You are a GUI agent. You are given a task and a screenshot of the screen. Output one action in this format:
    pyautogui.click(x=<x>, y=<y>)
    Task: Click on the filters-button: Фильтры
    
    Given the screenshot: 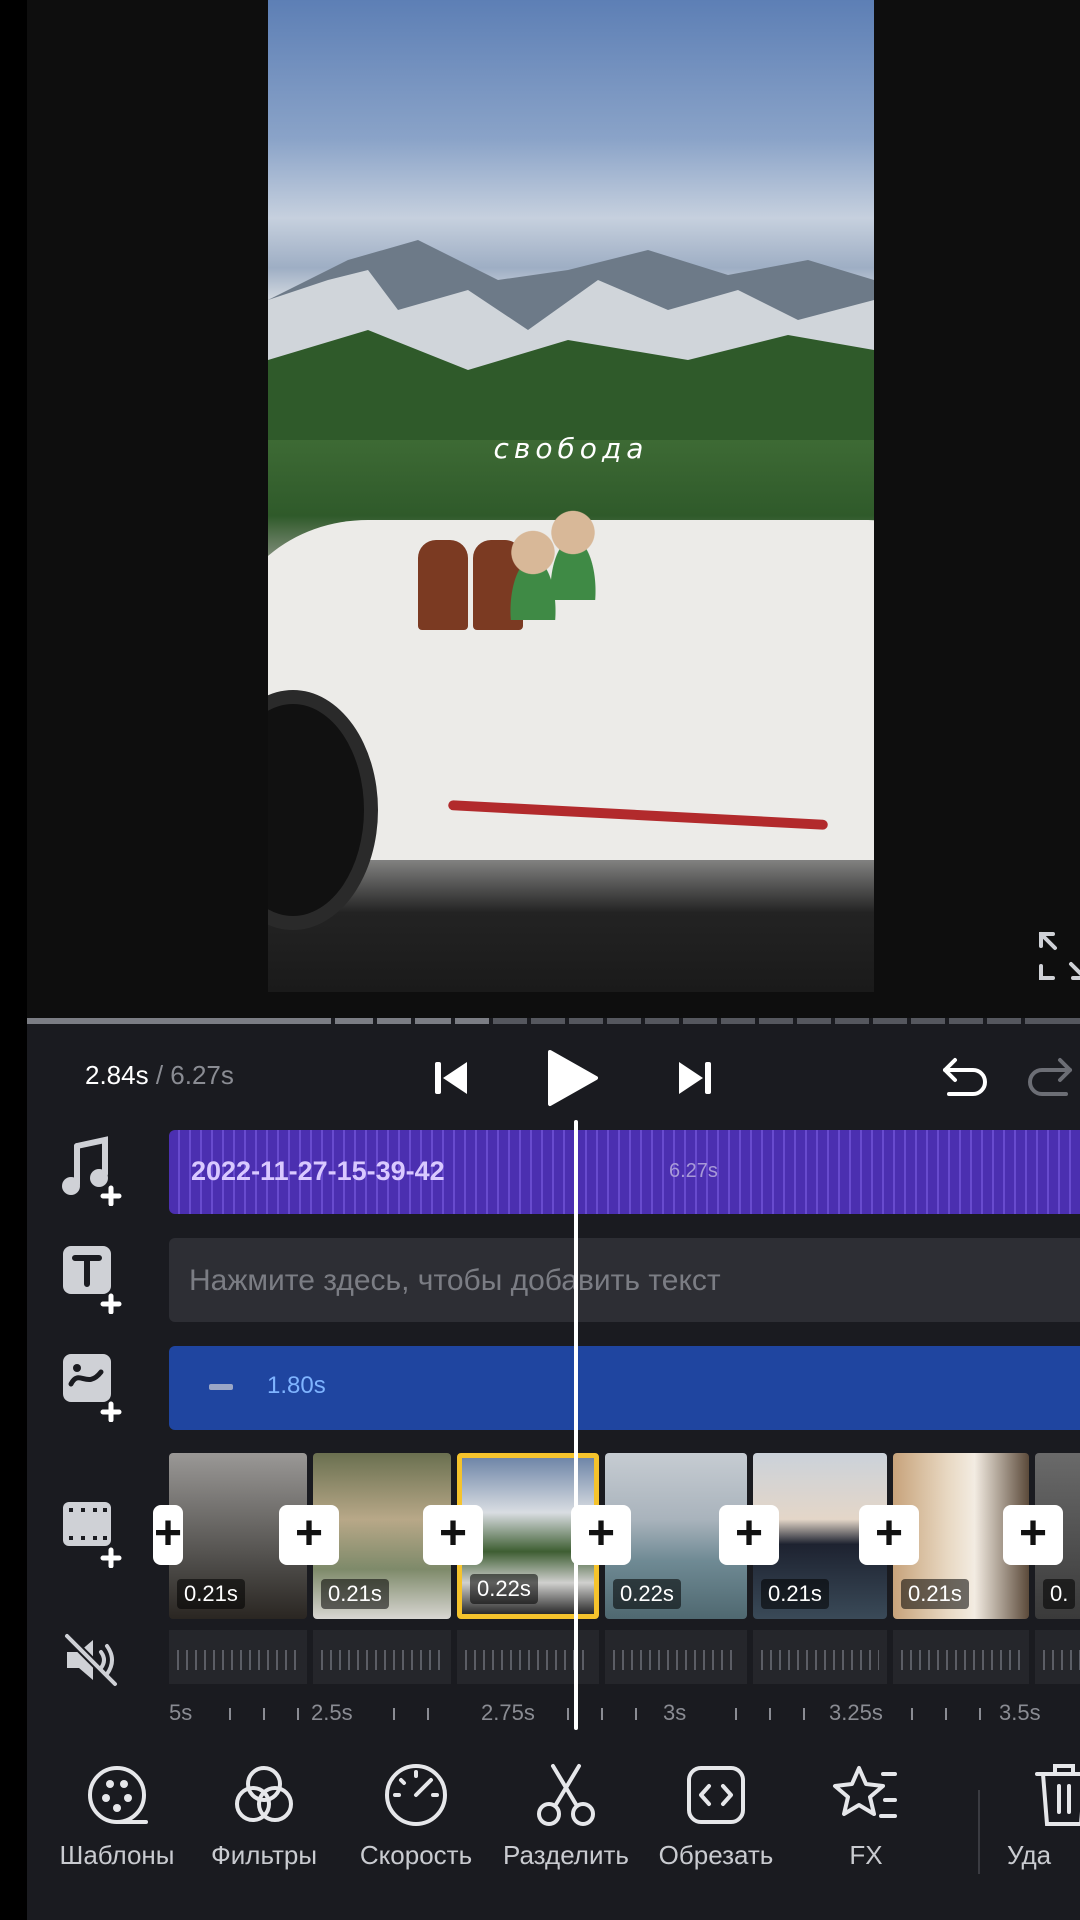 What is the action you would take?
    pyautogui.click(x=264, y=1815)
    